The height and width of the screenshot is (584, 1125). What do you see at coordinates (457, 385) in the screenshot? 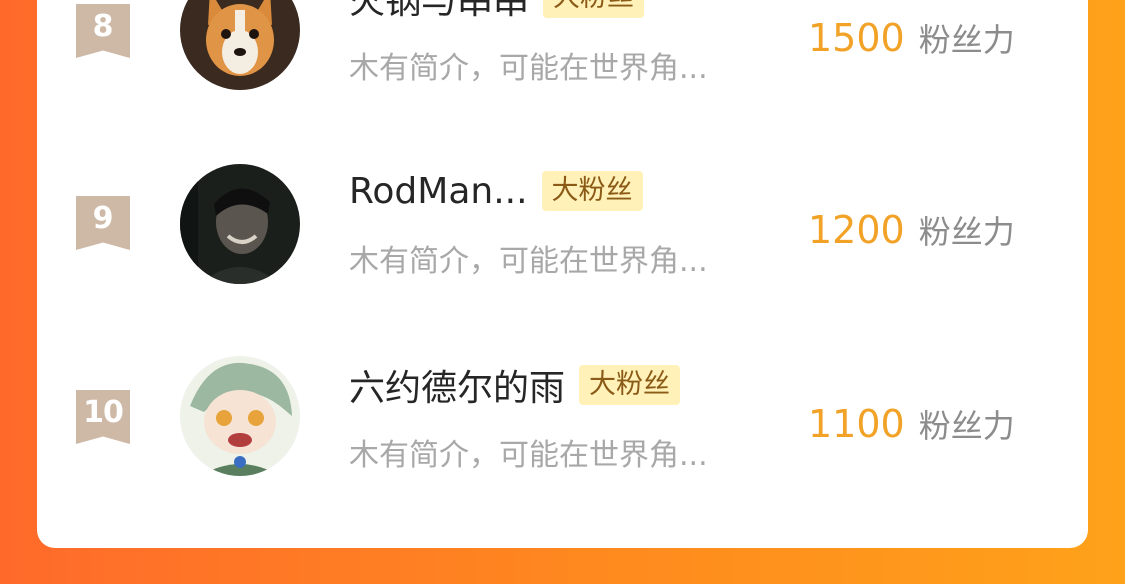
I see `user-name: 六约德尔的雨` at bounding box center [457, 385].